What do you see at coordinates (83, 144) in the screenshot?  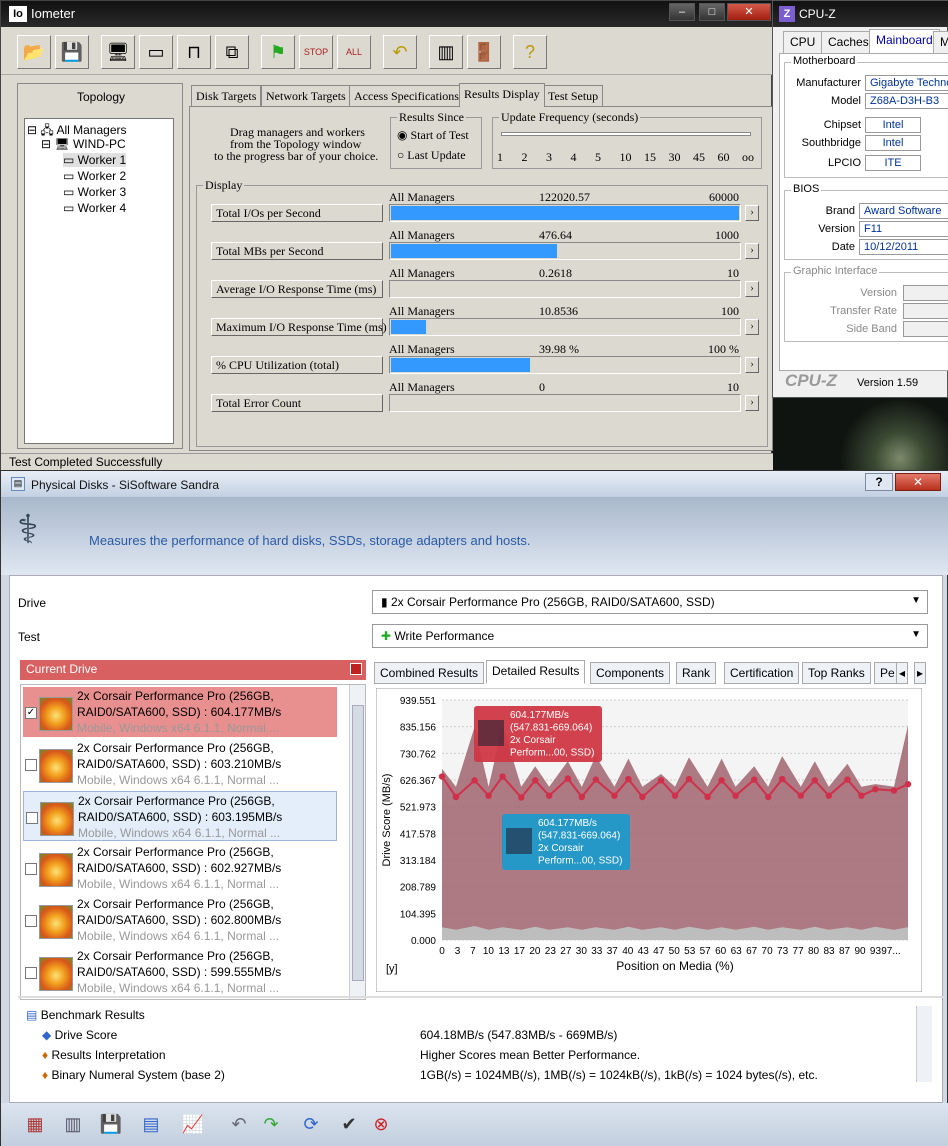 I see `tree-item-manager: ⊟ 🖥 WIND-PC` at bounding box center [83, 144].